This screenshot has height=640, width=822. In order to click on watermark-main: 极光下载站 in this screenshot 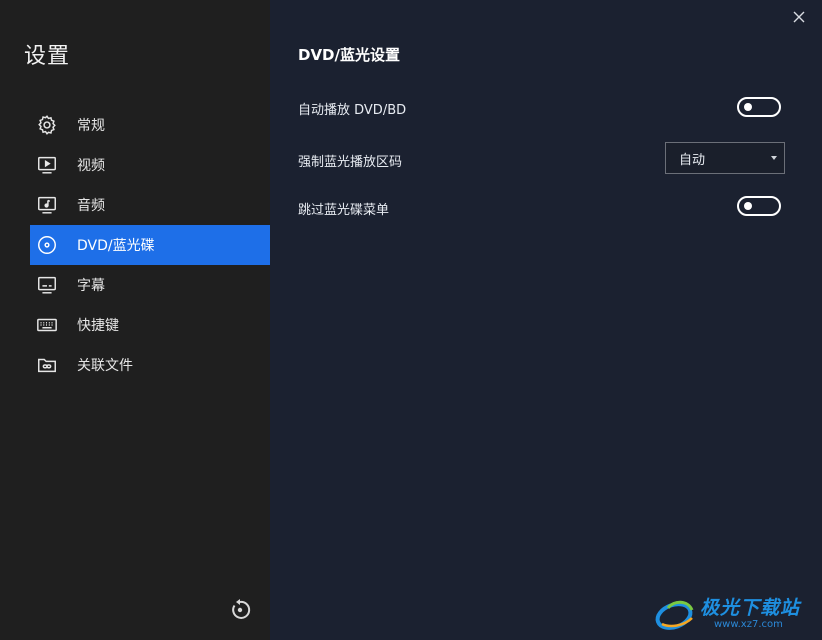, I will do `click(750, 608)`.